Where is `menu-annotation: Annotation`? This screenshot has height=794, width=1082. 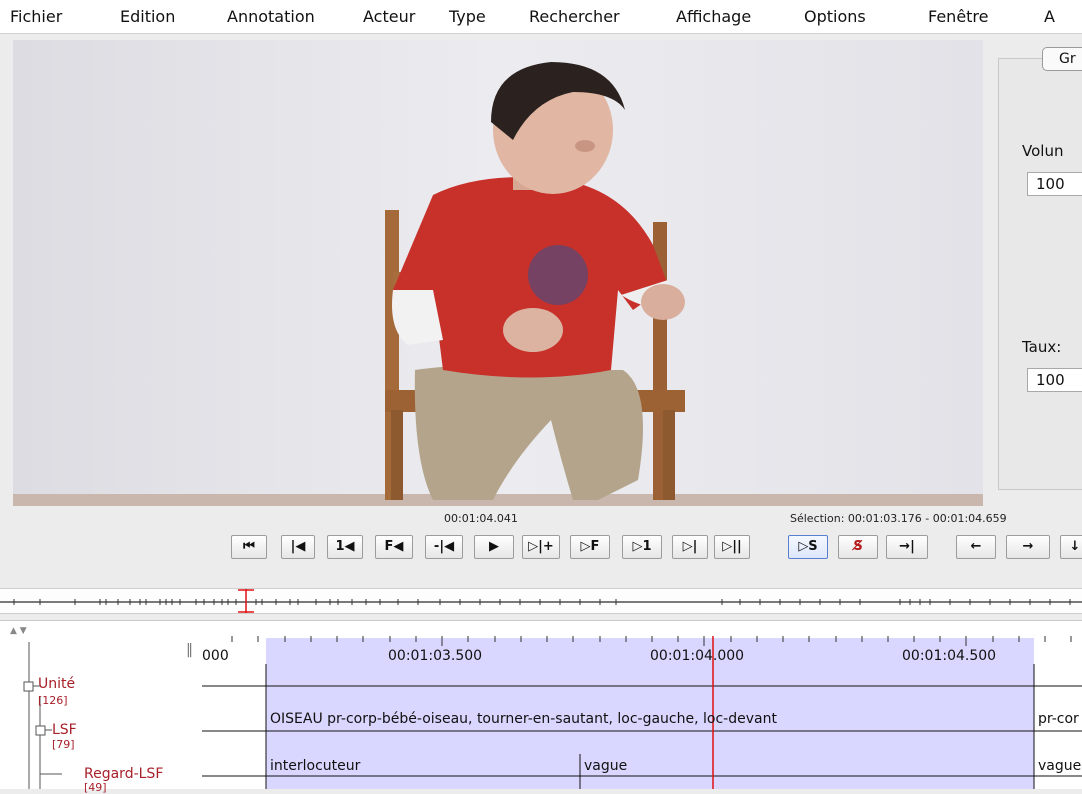
menu-annotation: Annotation is located at coordinates (271, 16).